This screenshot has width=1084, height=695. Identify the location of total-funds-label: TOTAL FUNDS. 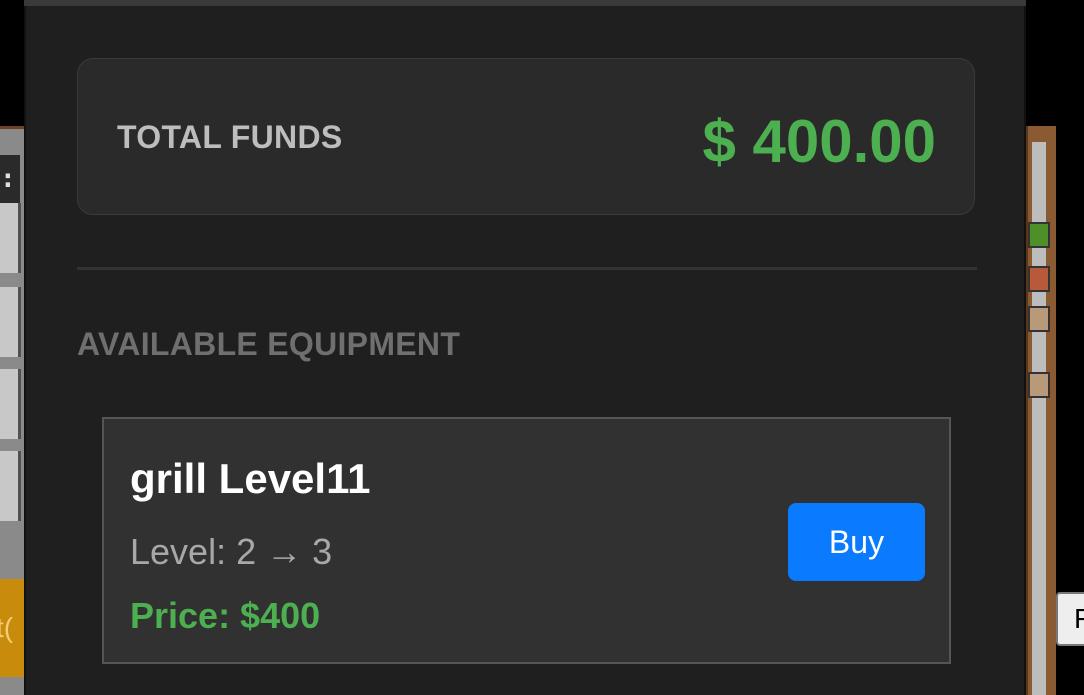
(230, 137).